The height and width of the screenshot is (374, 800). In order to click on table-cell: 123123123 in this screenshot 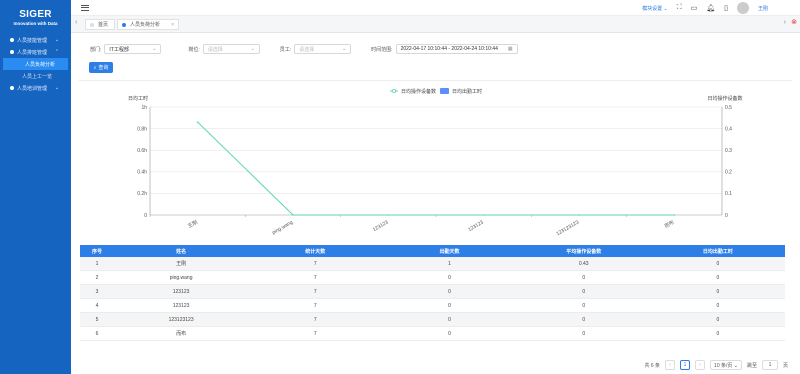, I will do `click(181, 319)`.